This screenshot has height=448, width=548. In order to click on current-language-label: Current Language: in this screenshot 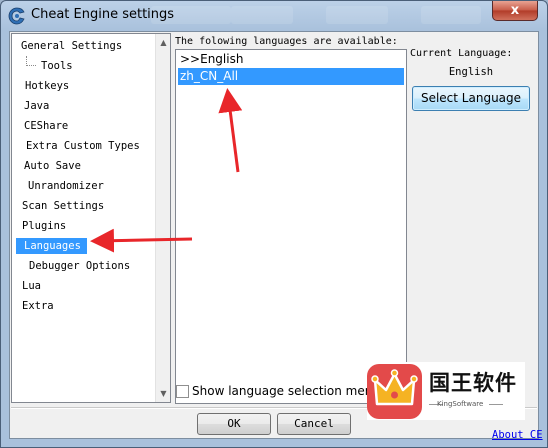, I will do `click(461, 53)`.